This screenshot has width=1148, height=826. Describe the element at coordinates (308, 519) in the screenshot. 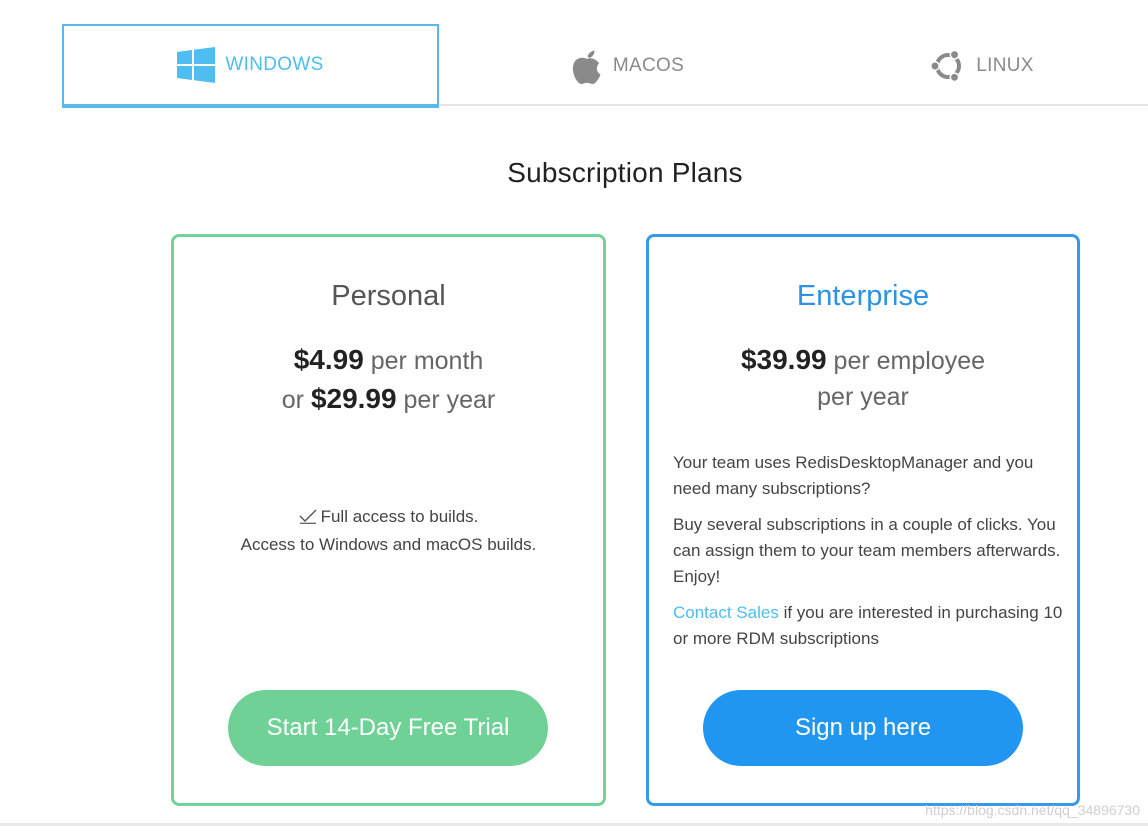

I see `checkmark-icon` at that location.